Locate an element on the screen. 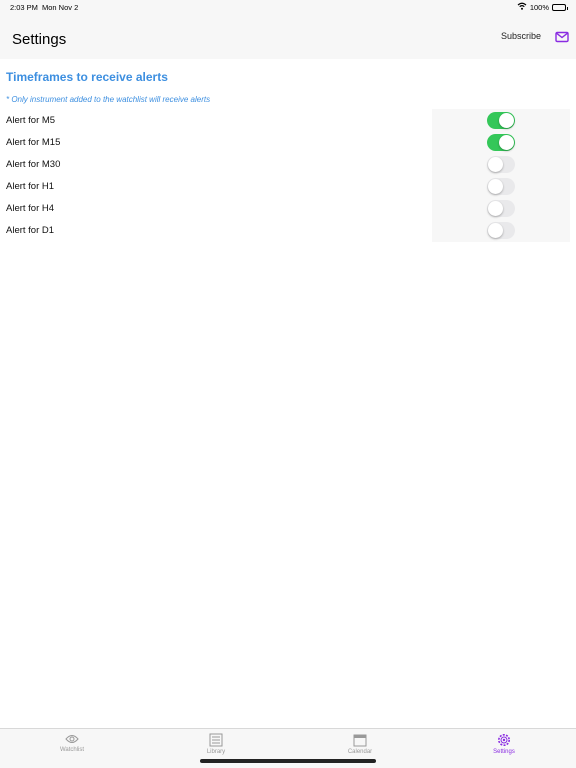 The image size is (576, 768). home-indicator is located at coordinates (288, 761).